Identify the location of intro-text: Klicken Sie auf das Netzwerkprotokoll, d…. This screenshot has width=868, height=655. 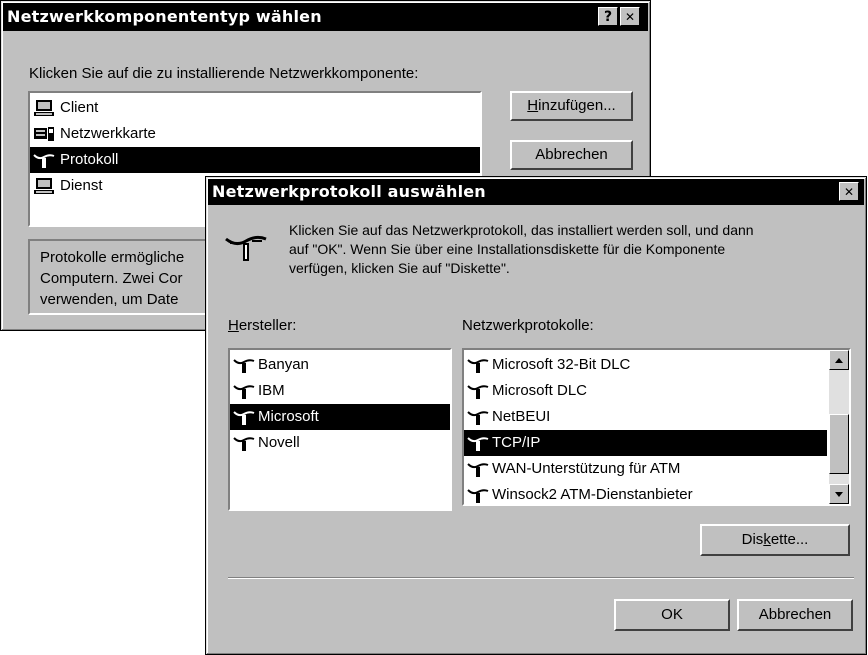
(521, 249).